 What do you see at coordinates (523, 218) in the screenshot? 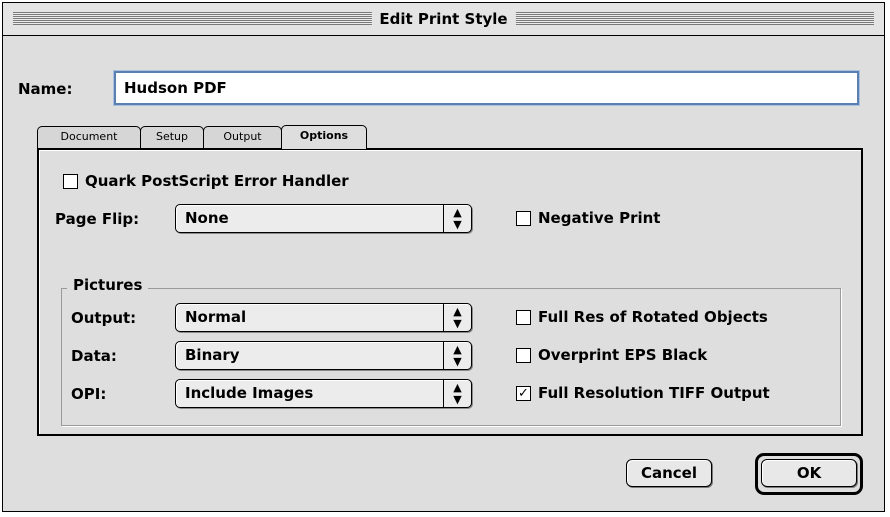
I see `negative-print-checkbox` at bounding box center [523, 218].